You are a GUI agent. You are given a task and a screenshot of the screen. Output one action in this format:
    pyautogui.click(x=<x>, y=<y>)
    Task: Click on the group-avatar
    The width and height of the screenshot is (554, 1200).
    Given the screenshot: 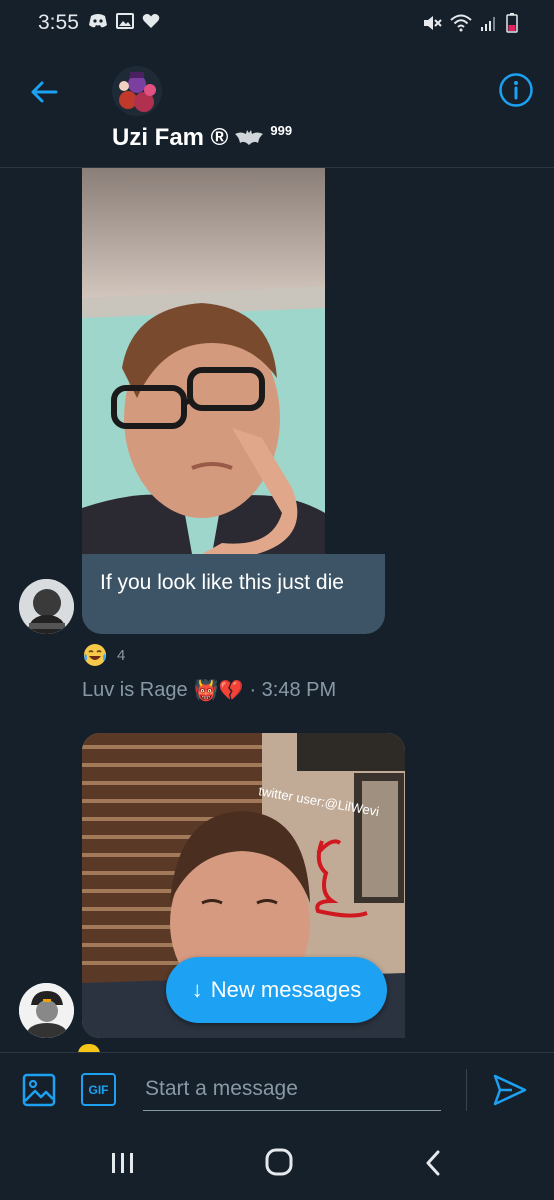 What is the action you would take?
    pyautogui.click(x=137, y=91)
    